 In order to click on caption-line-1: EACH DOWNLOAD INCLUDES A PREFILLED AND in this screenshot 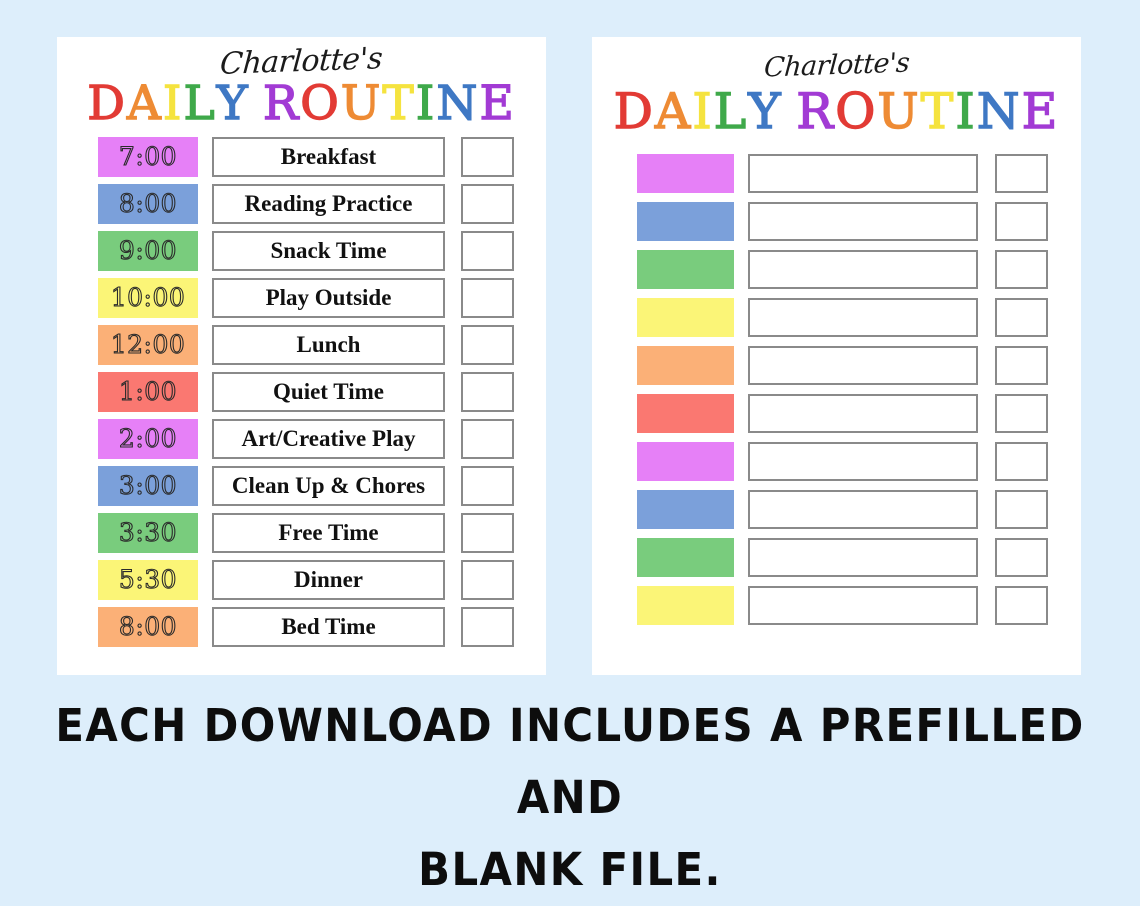, I will do `click(570, 761)`.